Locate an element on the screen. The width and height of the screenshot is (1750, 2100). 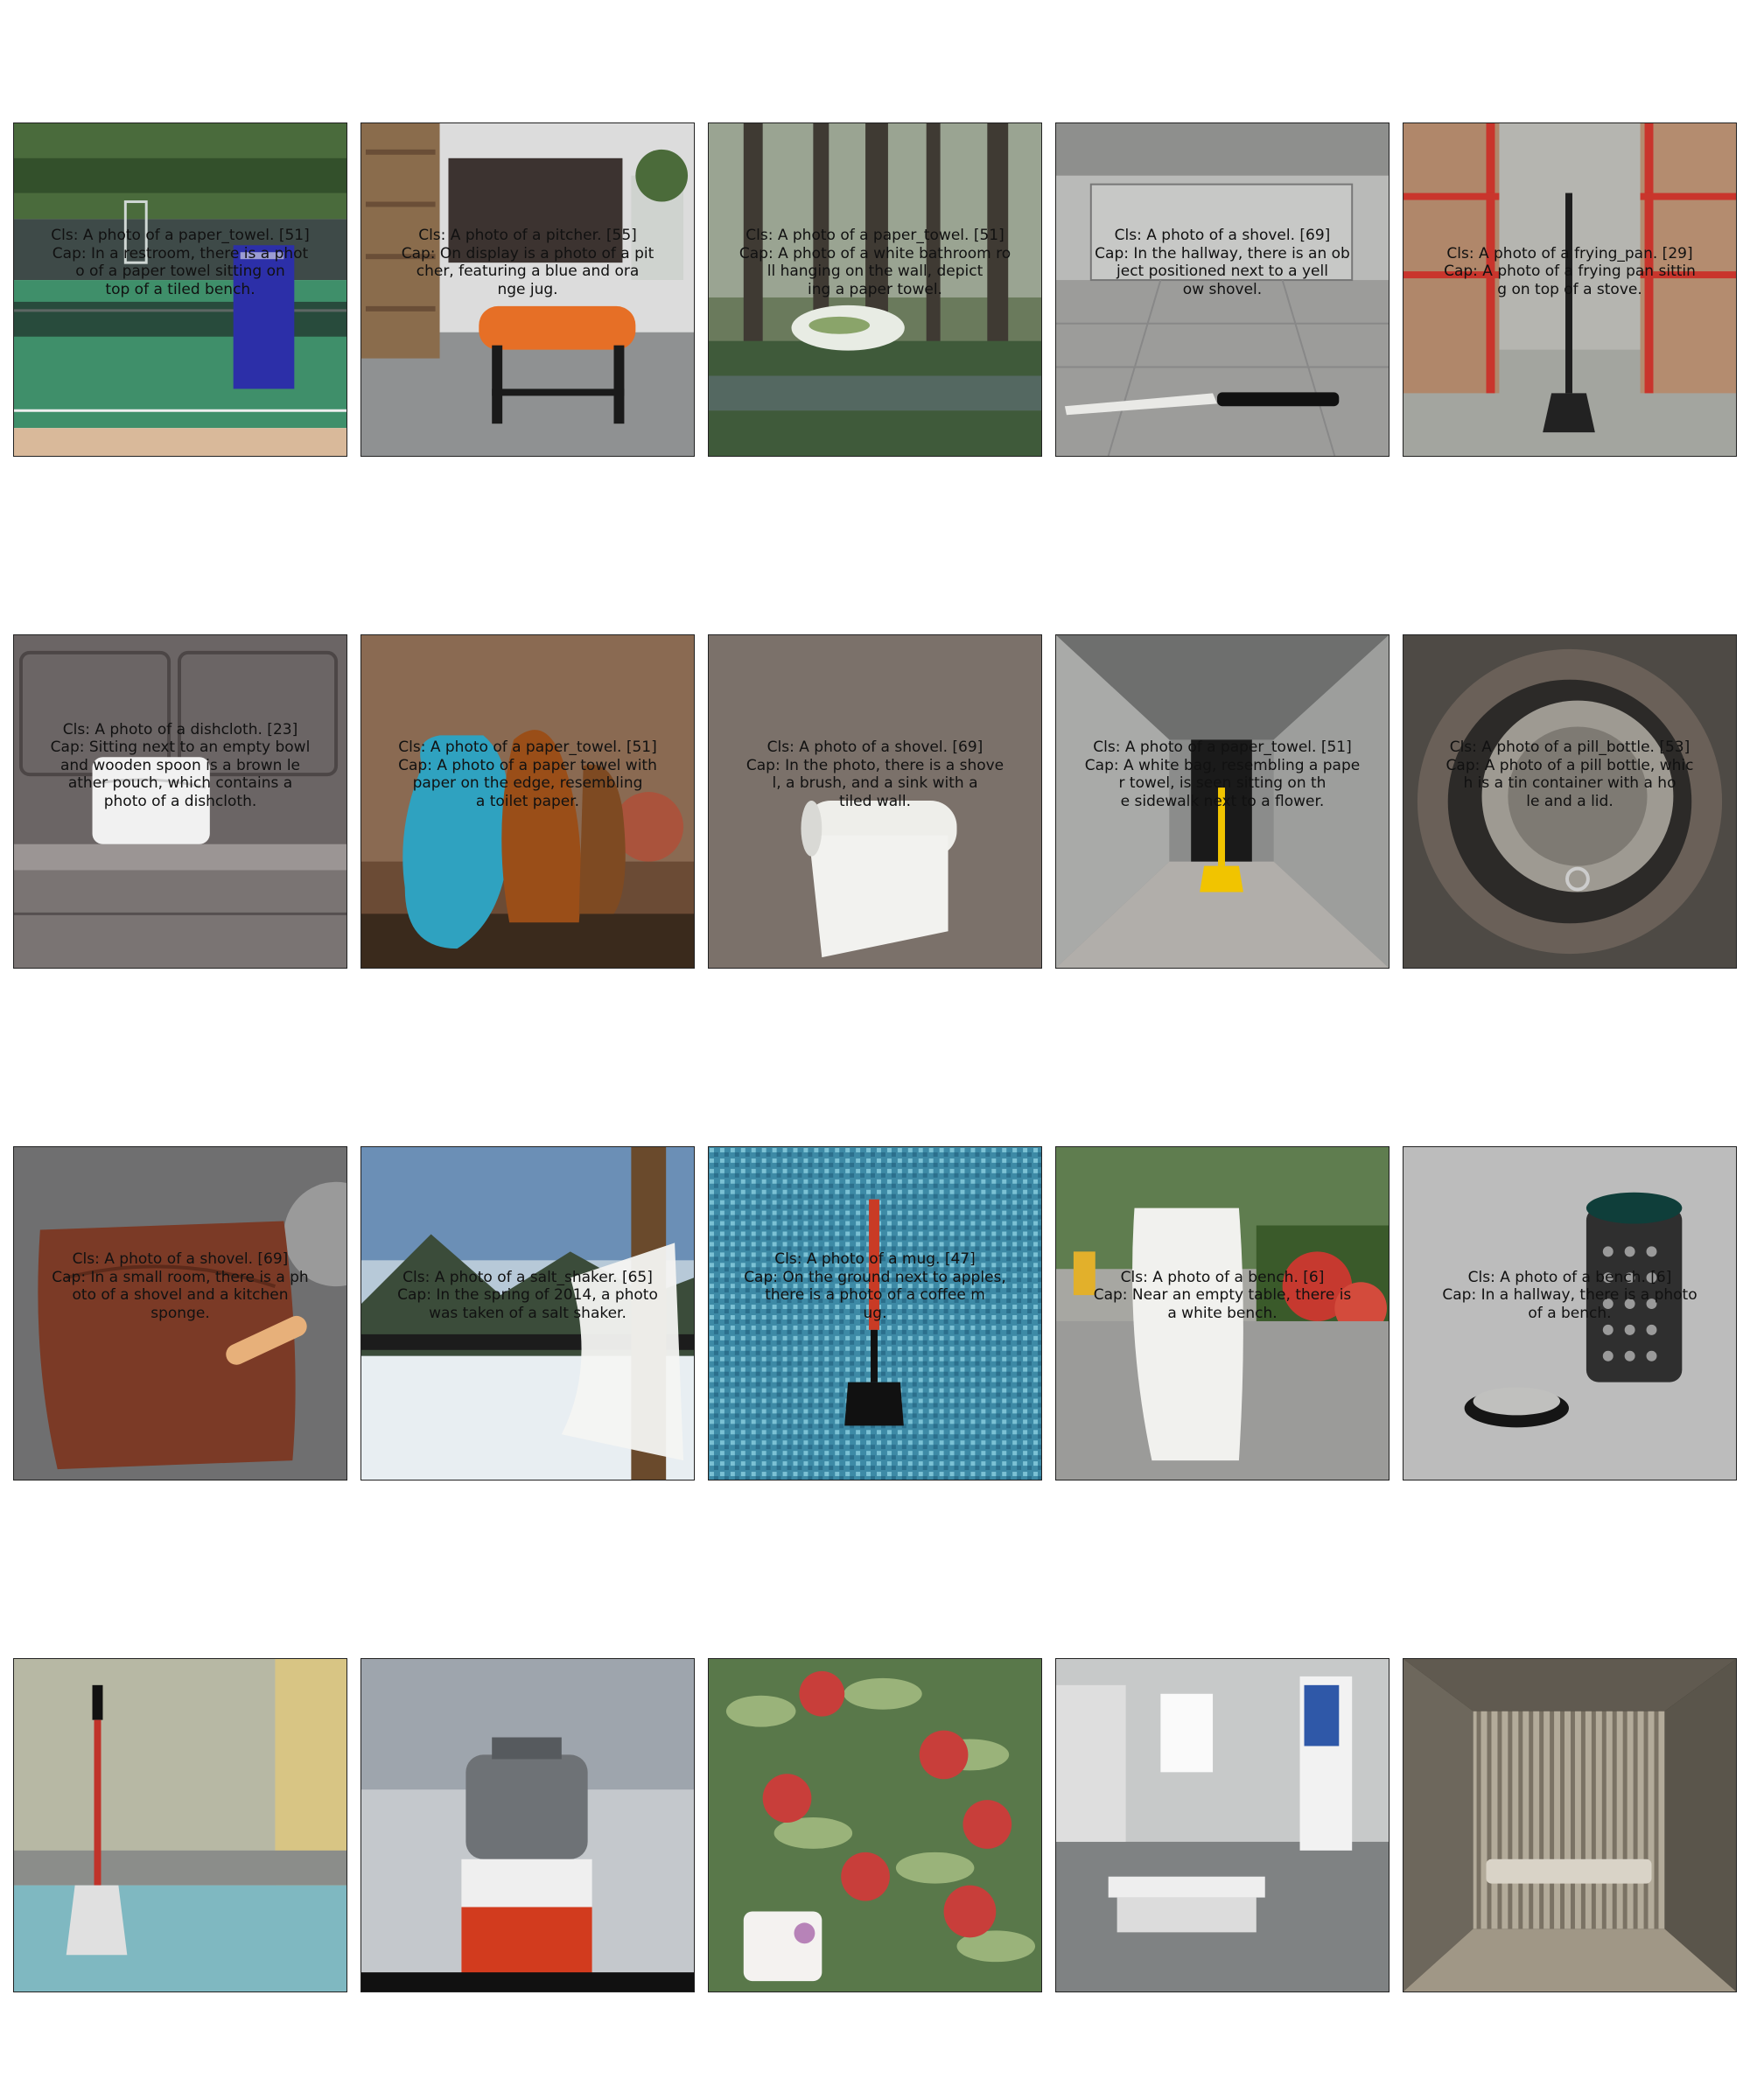
image-apples-mug is located at coordinates (875, 1825).